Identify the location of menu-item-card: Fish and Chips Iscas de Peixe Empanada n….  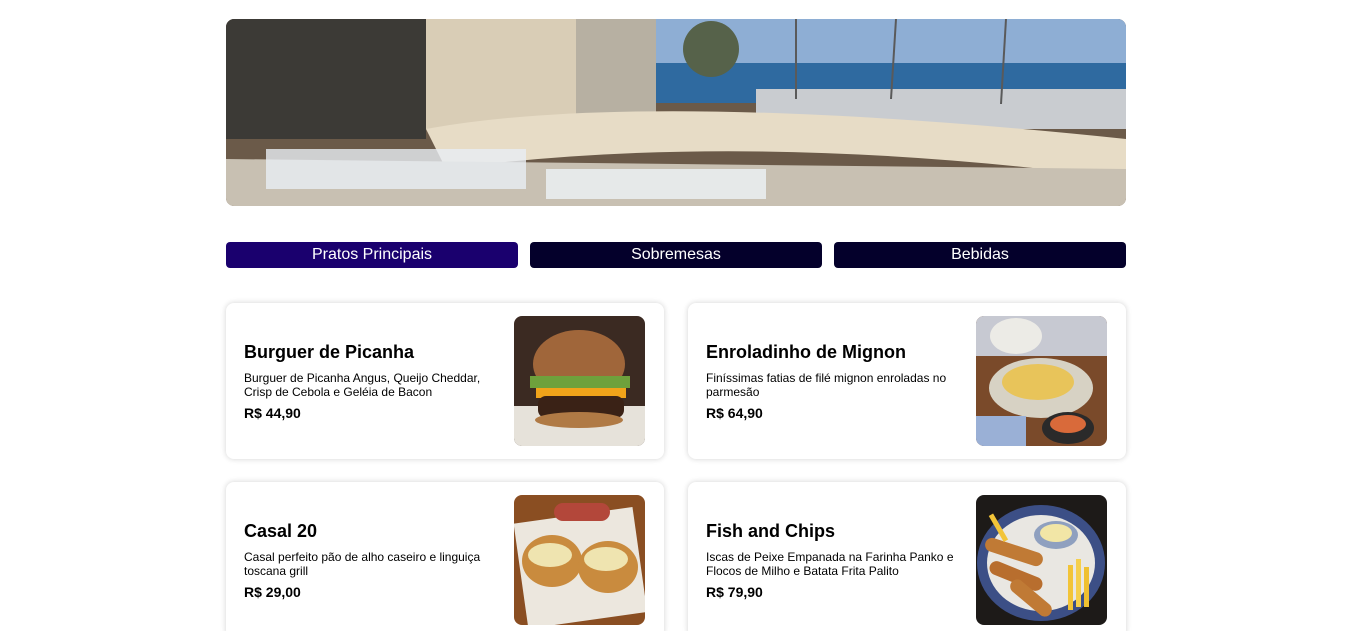
(907, 556).